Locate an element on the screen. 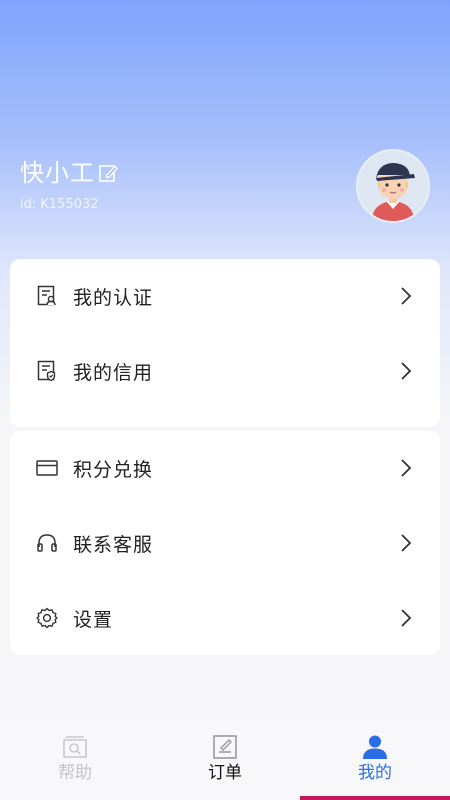 This screenshot has width=450, height=800. tab-help: 帮助 is located at coordinates (75, 760).